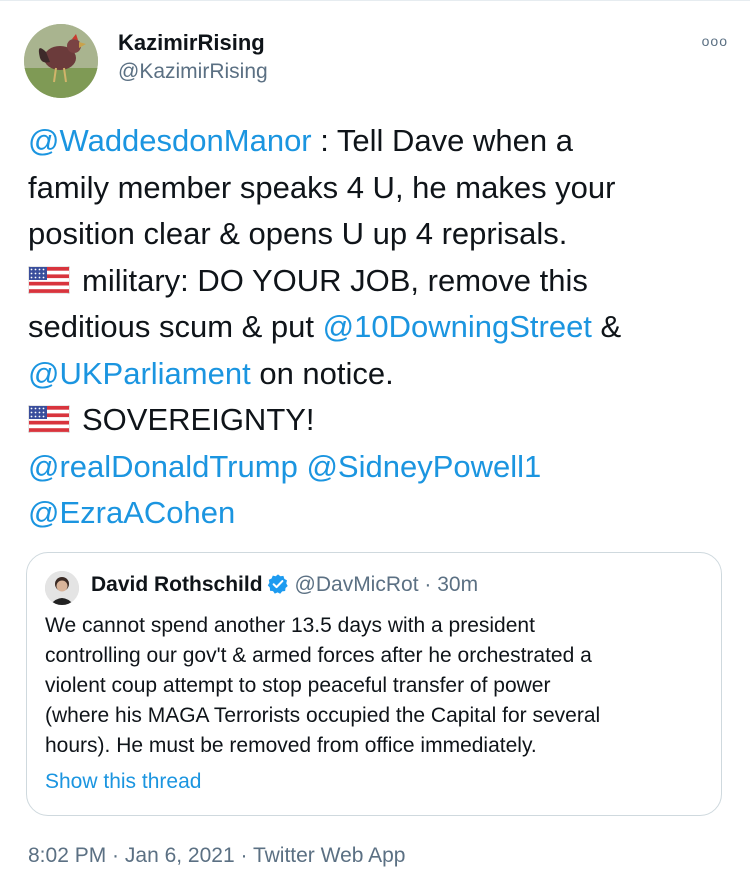  I want to click on tweet-timestamp: 8:02 PM · Jan 6, 2021 · Twitter Web App, so click(216, 856).